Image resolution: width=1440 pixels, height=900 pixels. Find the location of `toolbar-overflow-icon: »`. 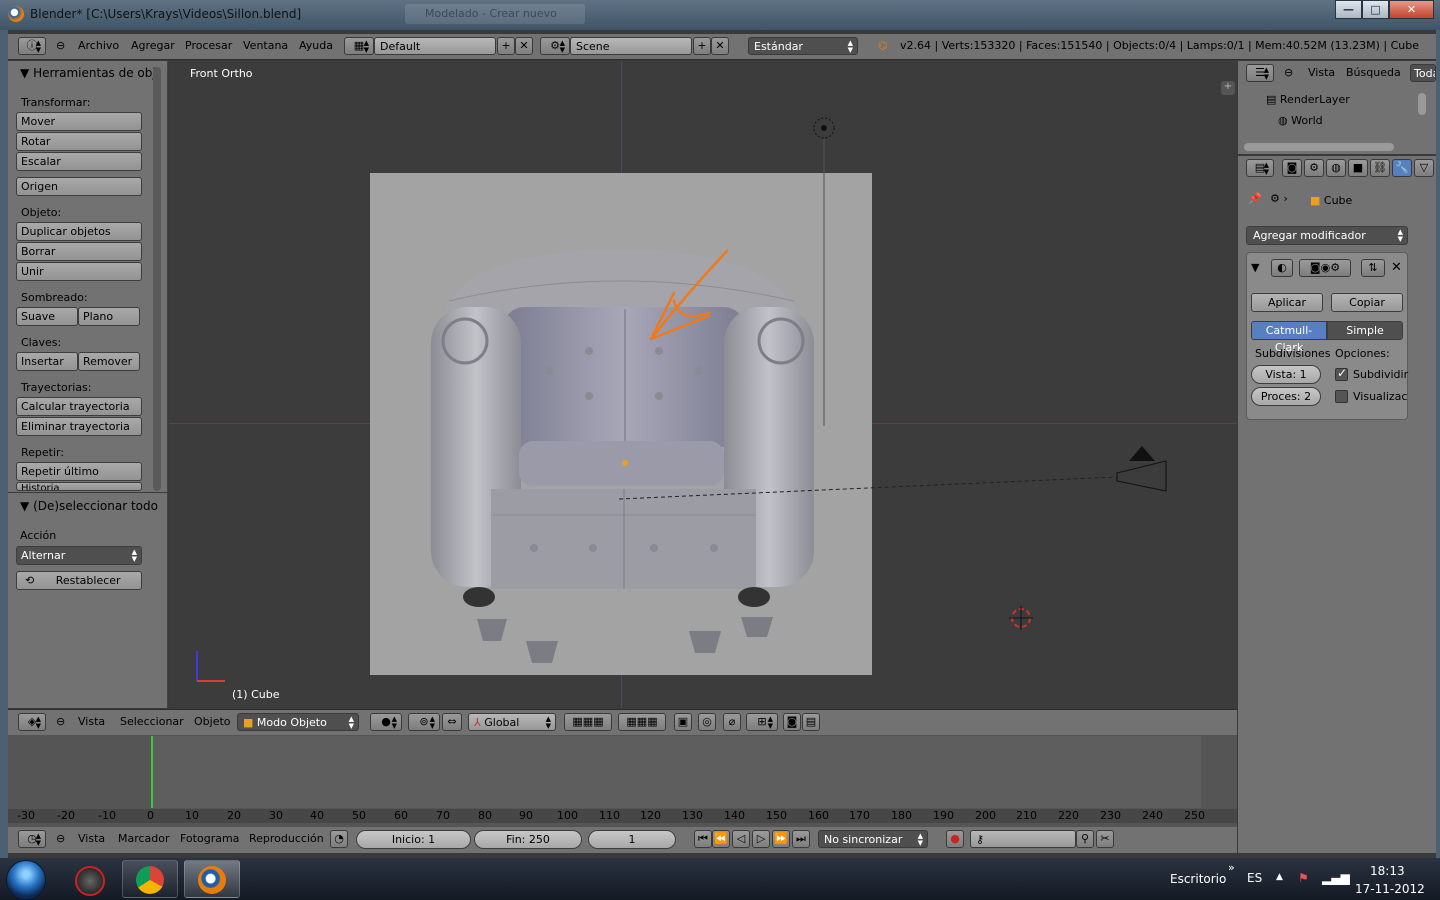

toolbar-overflow-icon: » is located at coordinates (1231, 867).